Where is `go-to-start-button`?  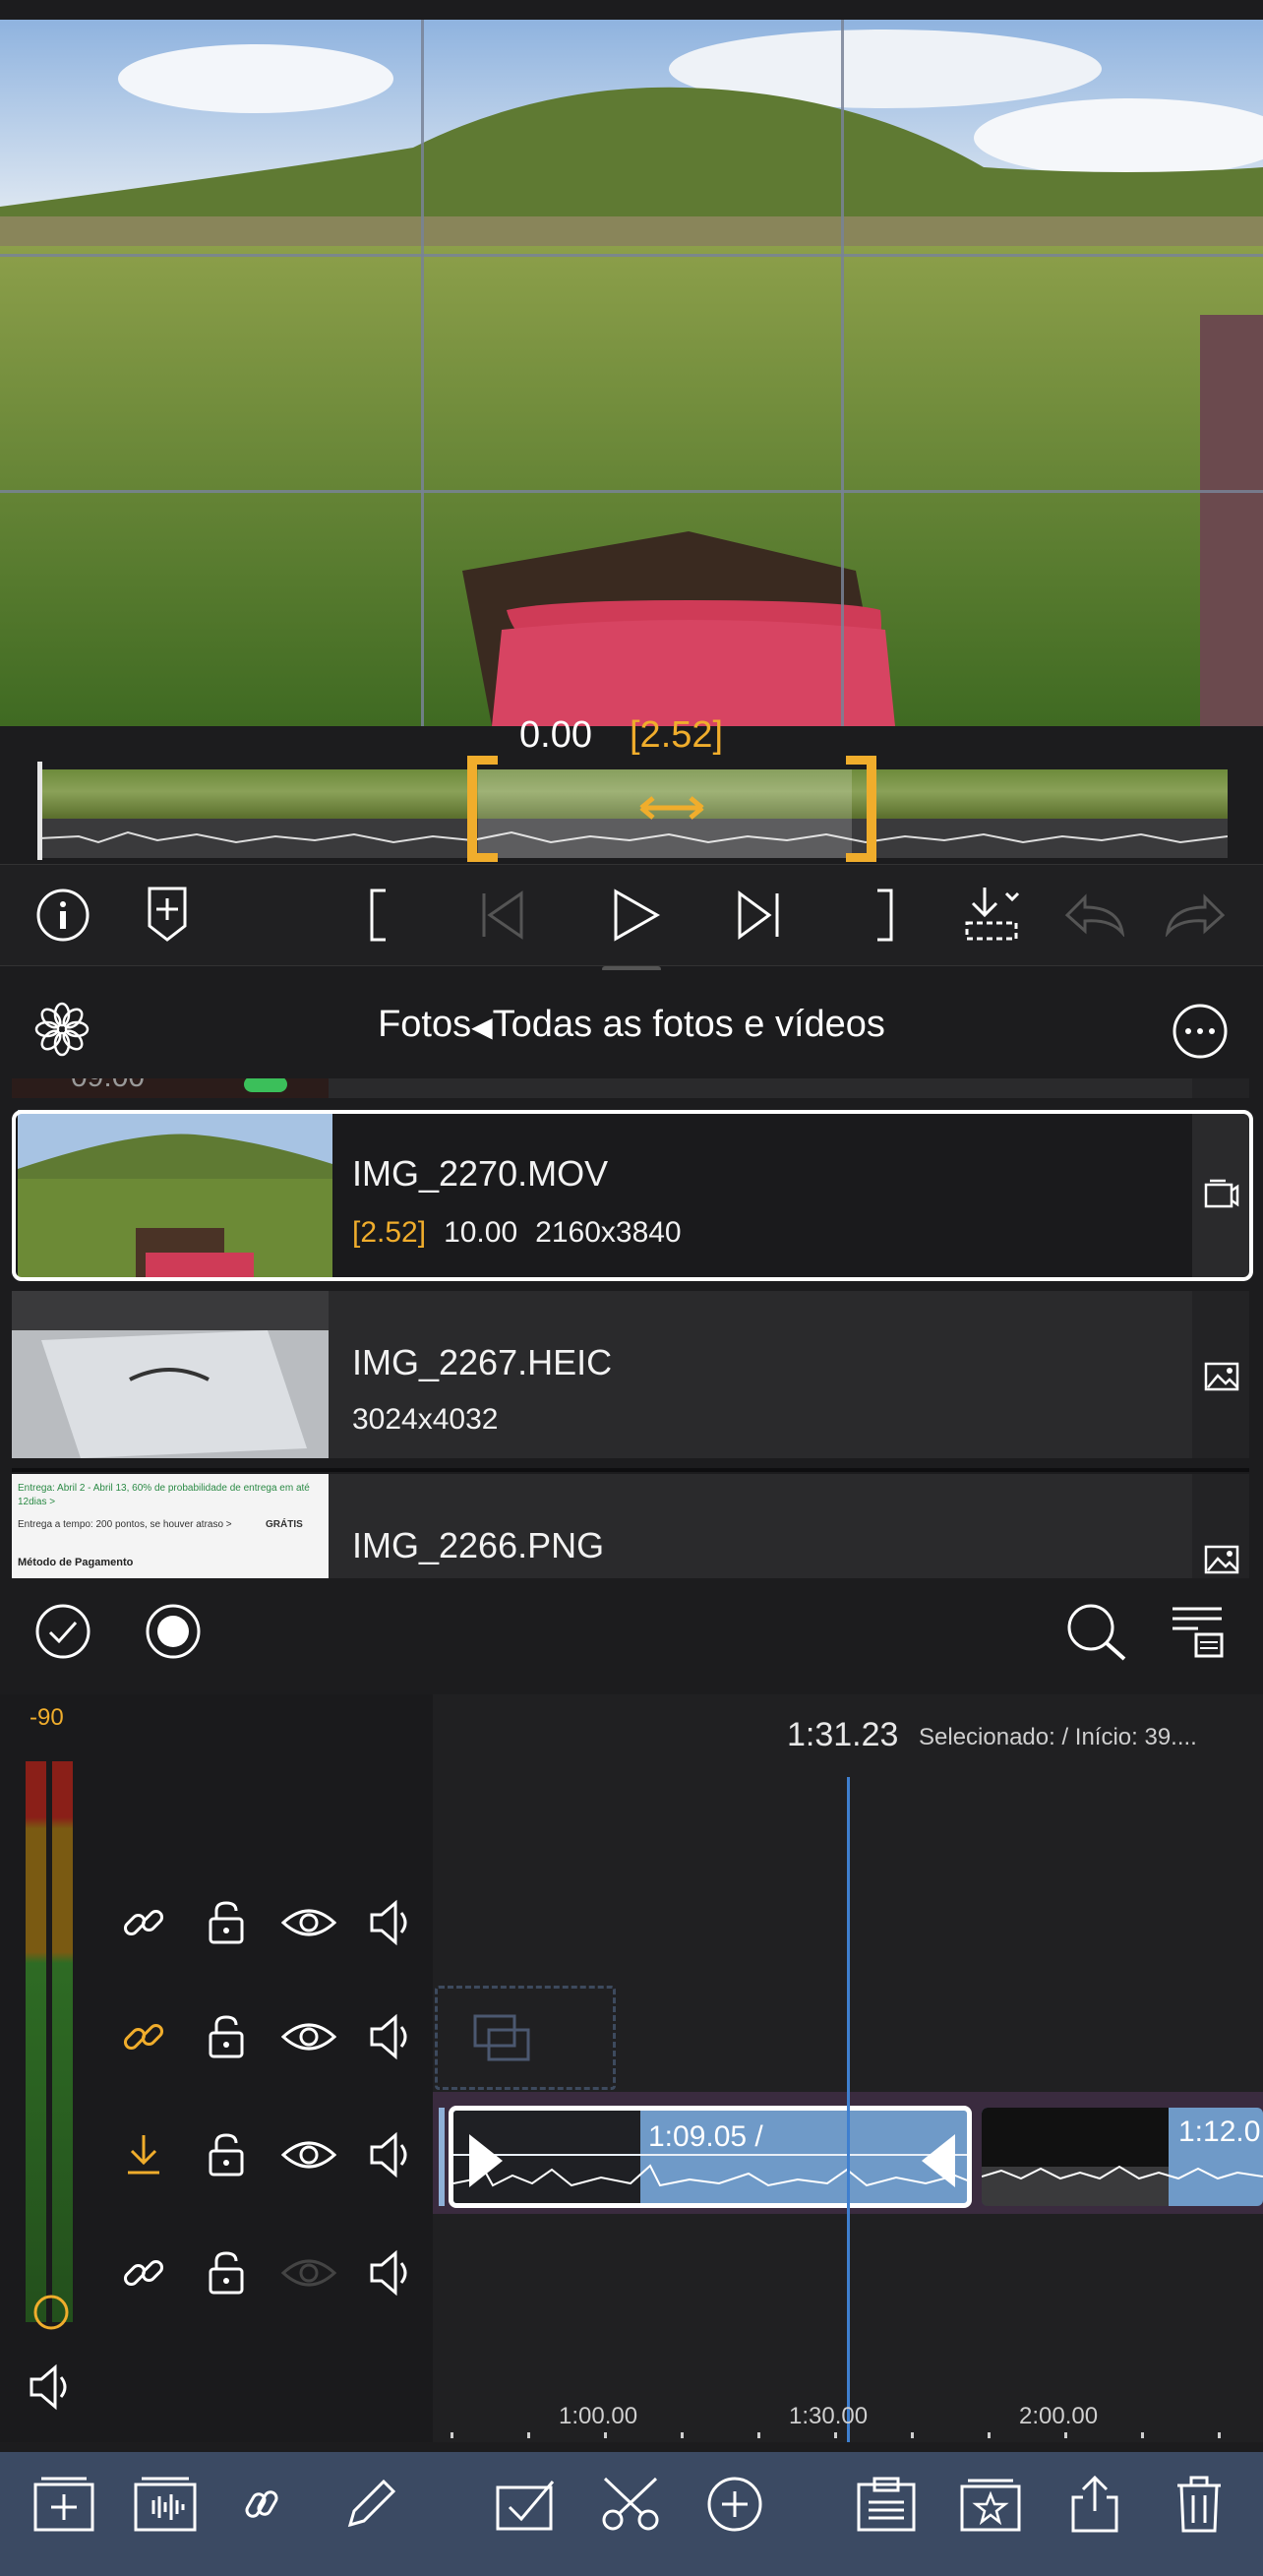
go-to-start-button is located at coordinates (502, 916).